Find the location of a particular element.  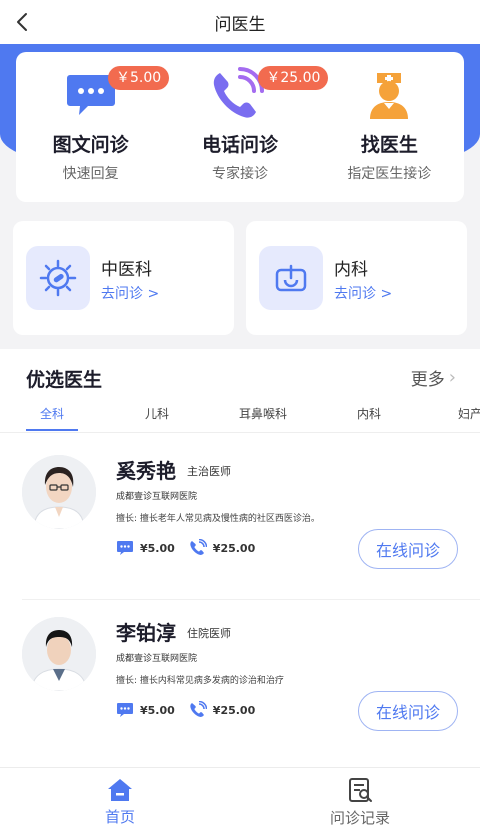

department-card-internal: 内科 去问诊 > is located at coordinates (356, 278).